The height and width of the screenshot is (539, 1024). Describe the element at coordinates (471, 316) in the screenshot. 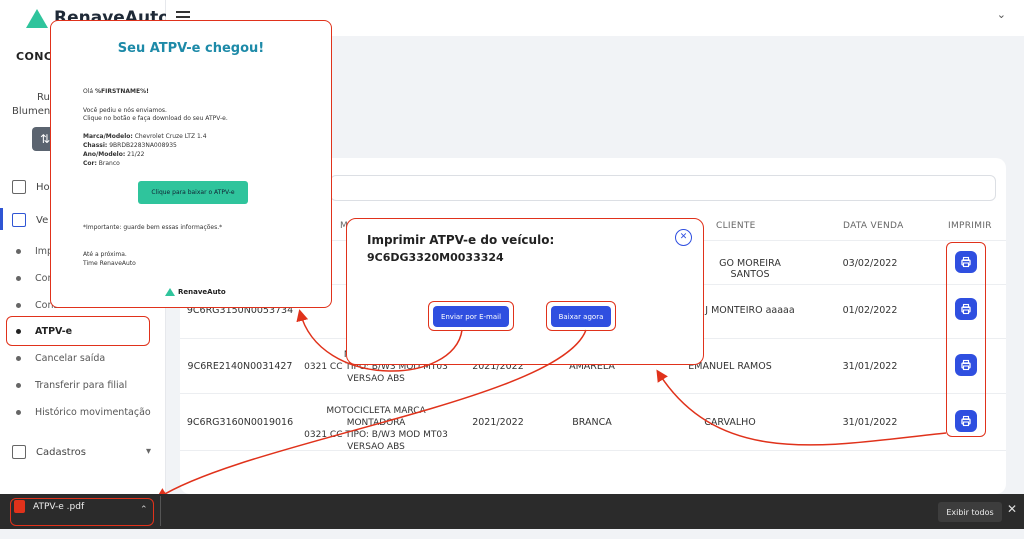

I see `highlight-email-button` at that location.